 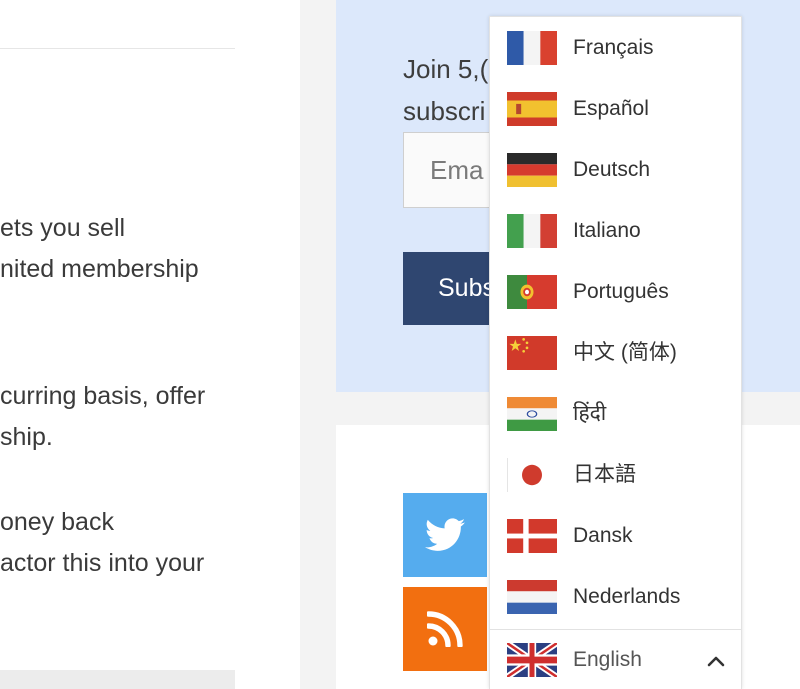 What do you see at coordinates (532, 414) in the screenshot?
I see `india-flag-icon` at bounding box center [532, 414].